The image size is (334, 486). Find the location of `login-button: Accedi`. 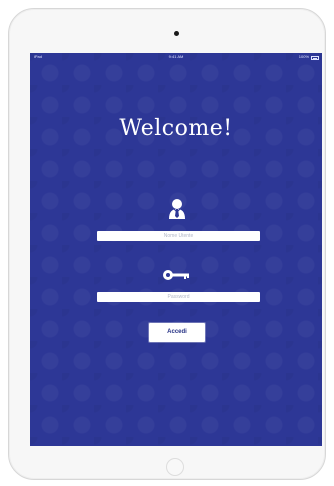

login-button: Accedi is located at coordinates (177, 332).